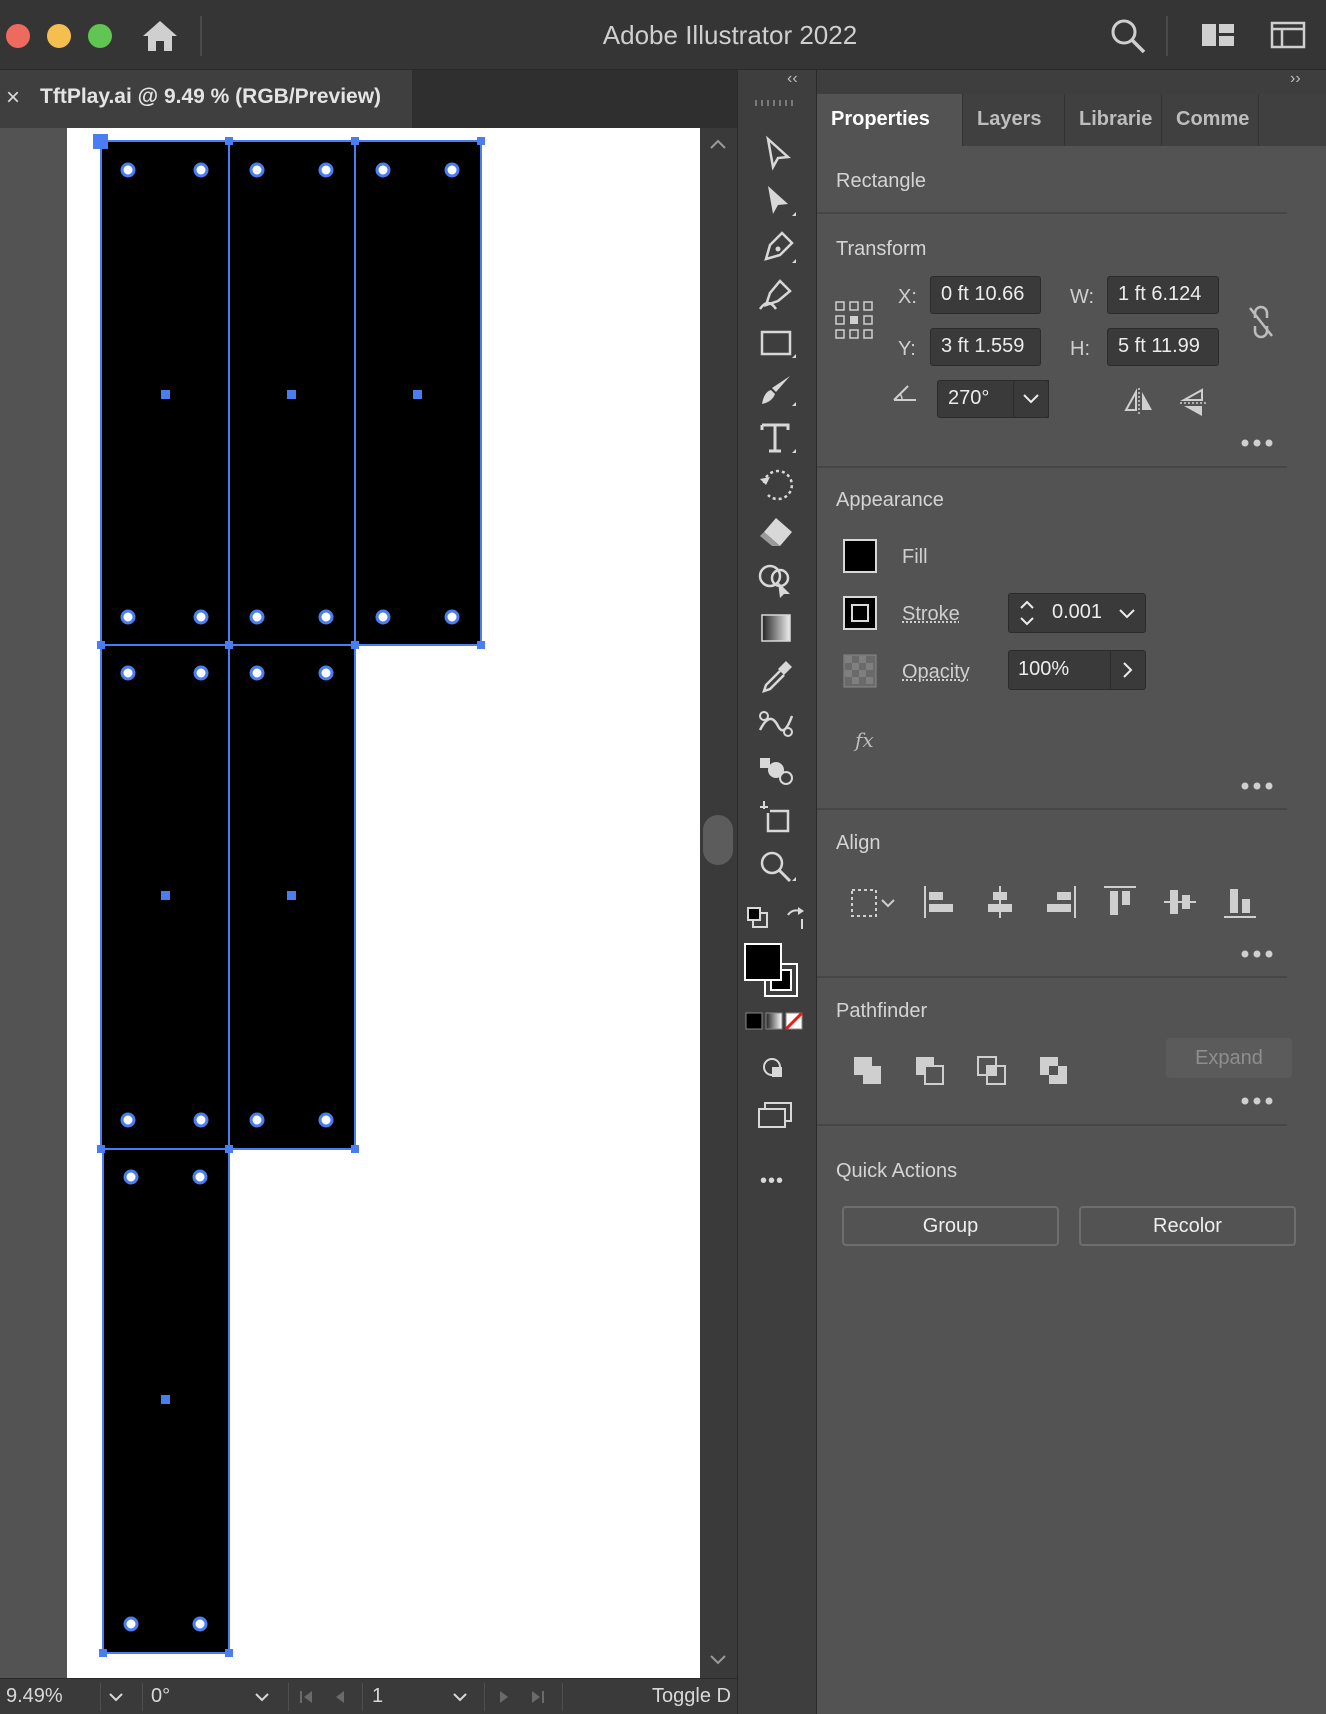  Describe the element at coordinates (777, 866) in the screenshot. I see `zoom-tool-icon` at that location.